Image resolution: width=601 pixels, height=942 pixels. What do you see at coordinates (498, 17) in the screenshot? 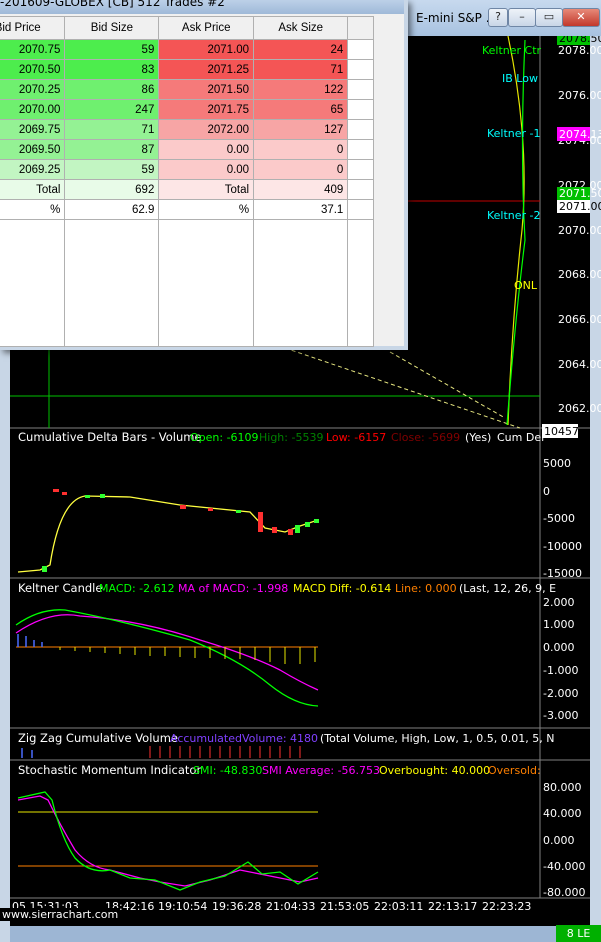
I see `help-button: ?` at bounding box center [498, 17].